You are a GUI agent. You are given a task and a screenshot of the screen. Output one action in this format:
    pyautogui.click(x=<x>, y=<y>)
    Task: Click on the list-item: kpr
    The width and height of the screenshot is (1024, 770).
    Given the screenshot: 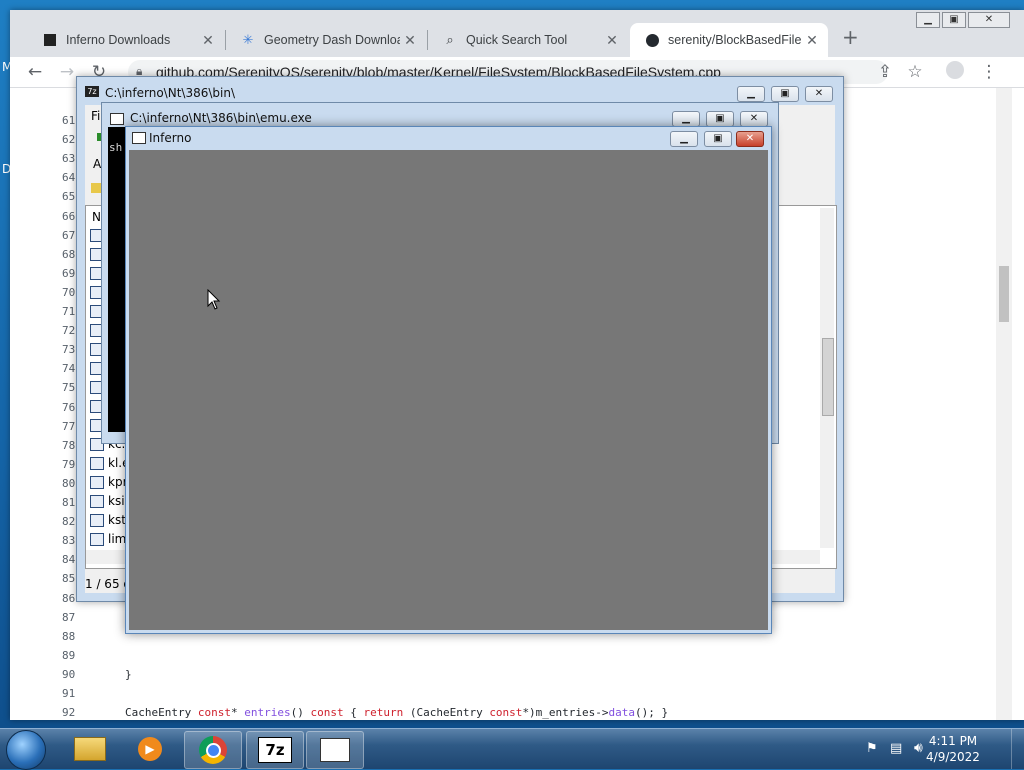 What is the action you would take?
    pyautogui.click(x=109, y=482)
    